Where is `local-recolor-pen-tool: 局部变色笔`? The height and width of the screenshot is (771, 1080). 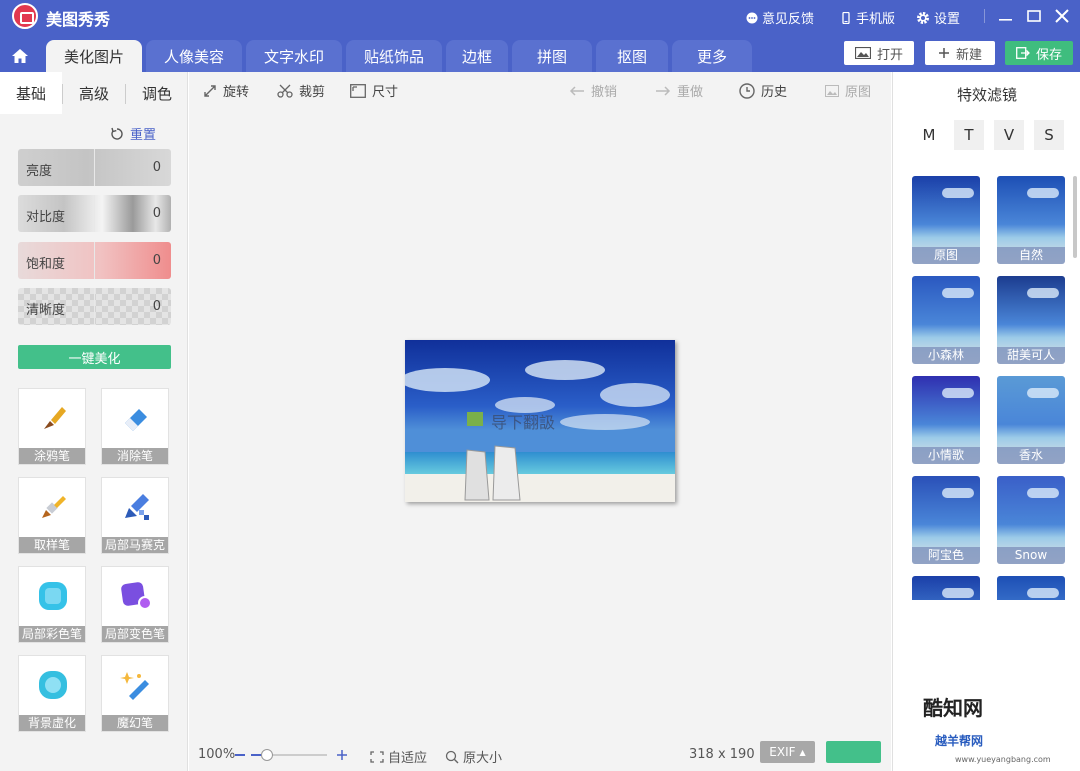 local-recolor-pen-tool: 局部变色笔 is located at coordinates (135, 604).